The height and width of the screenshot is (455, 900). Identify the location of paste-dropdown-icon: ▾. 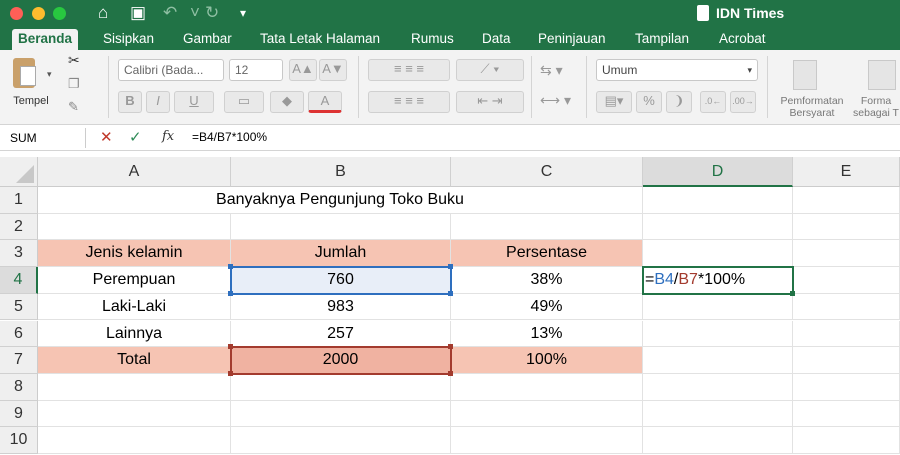
(49, 74).